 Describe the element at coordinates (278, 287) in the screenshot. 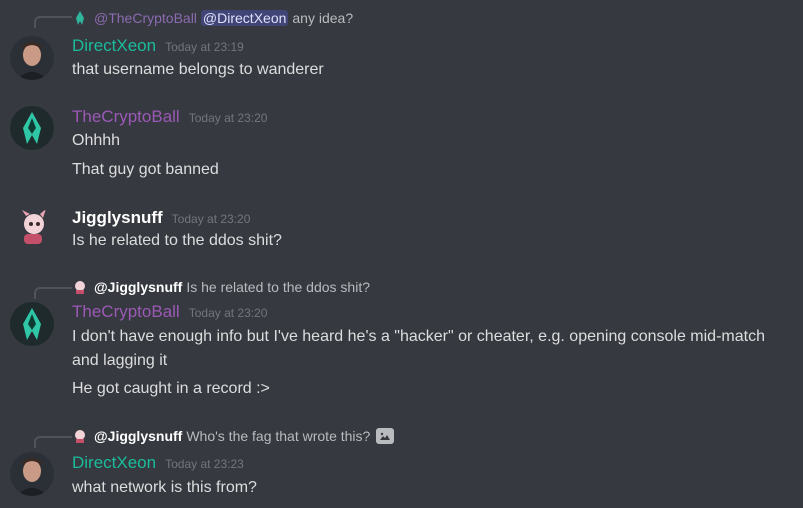

I see `reply-text: Is he related to the ddos shit?` at that location.